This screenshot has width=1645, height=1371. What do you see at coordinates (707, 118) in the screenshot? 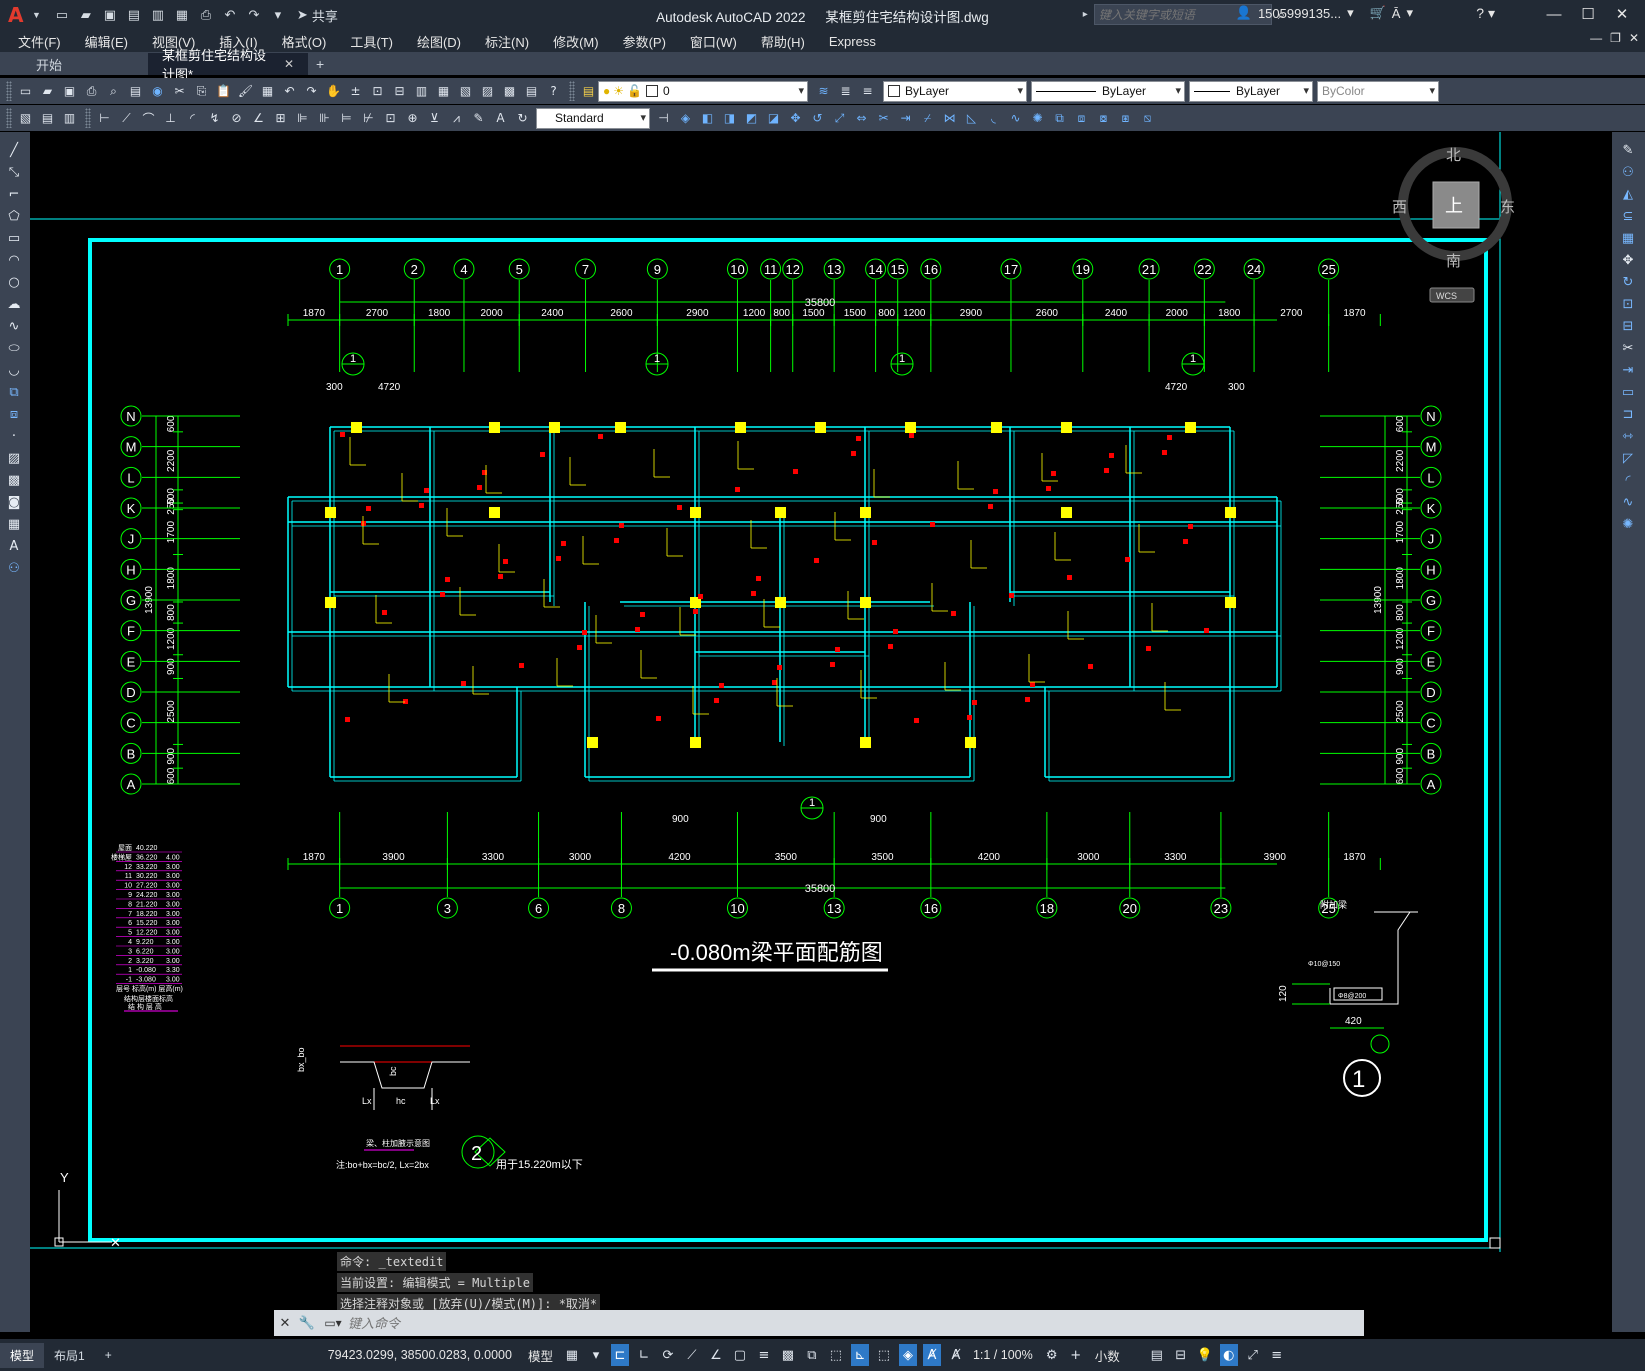
I see `copy-object-icon: ◧` at bounding box center [707, 118].